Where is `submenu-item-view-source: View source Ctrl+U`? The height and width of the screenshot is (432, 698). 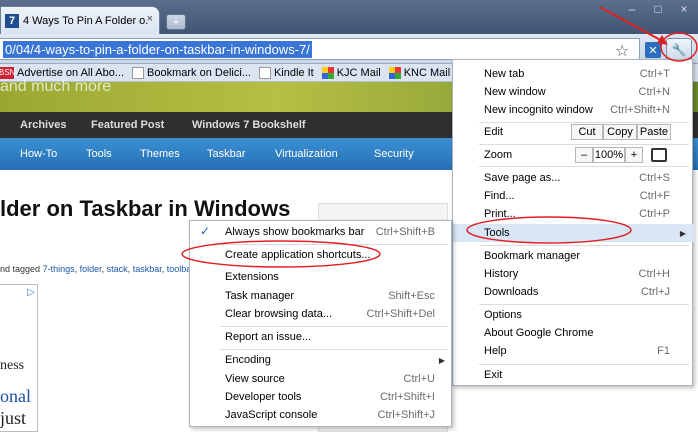 submenu-item-view-source: View source Ctrl+U is located at coordinates (321, 379).